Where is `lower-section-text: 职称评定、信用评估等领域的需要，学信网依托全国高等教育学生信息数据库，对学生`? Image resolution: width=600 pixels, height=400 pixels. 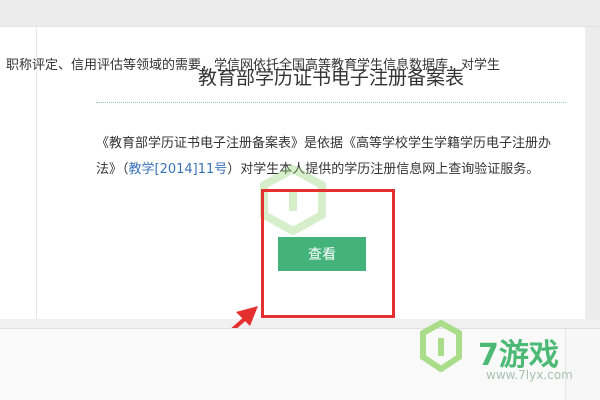 lower-section-text: 职称评定、信用评估等领域的需要，学信网依托全国高等教育学生信息数据库，对学生 is located at coordinates (253, 65).